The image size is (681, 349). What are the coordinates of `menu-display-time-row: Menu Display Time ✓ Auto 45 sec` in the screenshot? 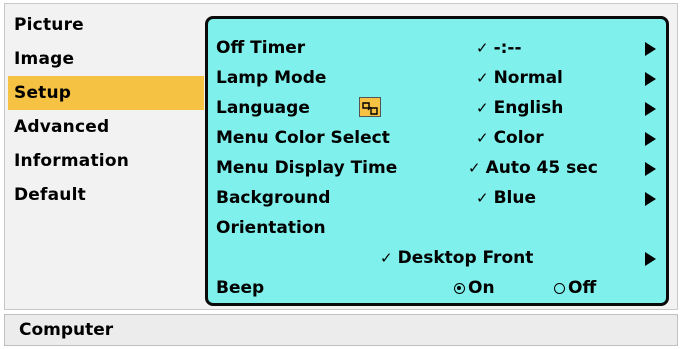 It's located at (438, 168).